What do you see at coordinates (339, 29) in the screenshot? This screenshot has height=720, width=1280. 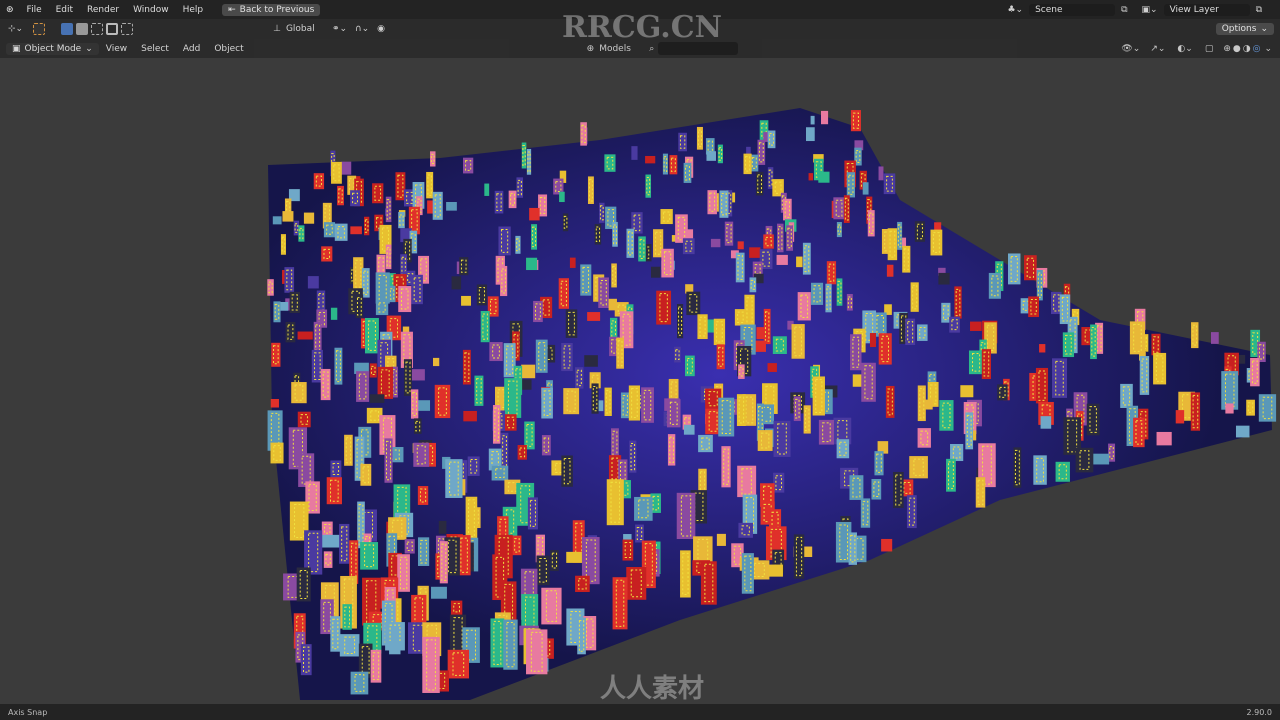 I see `pivot-icon: ⚭⌄` at bounding box center [339, 29].